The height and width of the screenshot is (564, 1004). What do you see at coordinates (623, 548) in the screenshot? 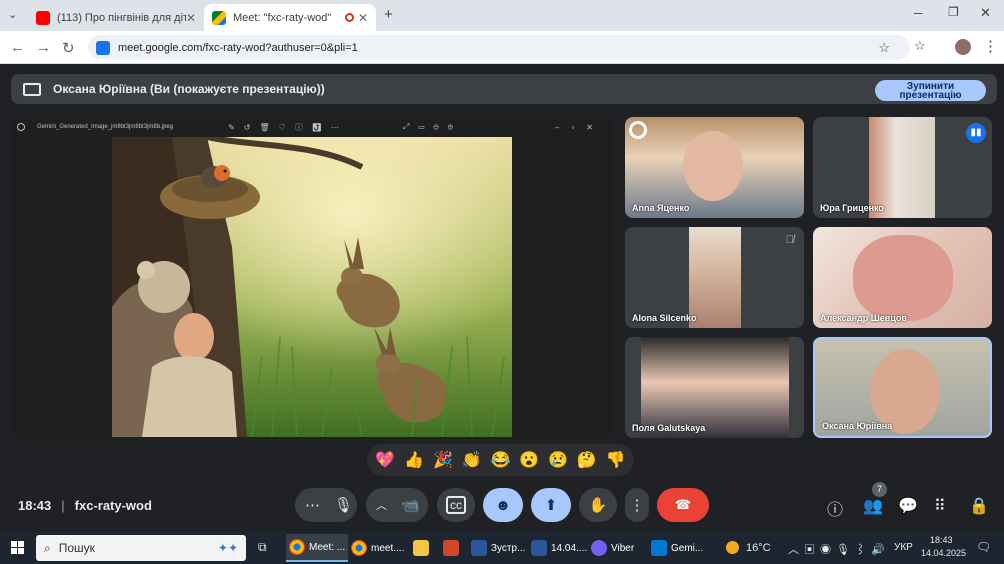
I see `taskbar-app-label: Viber` at bounding box center [623, 548].